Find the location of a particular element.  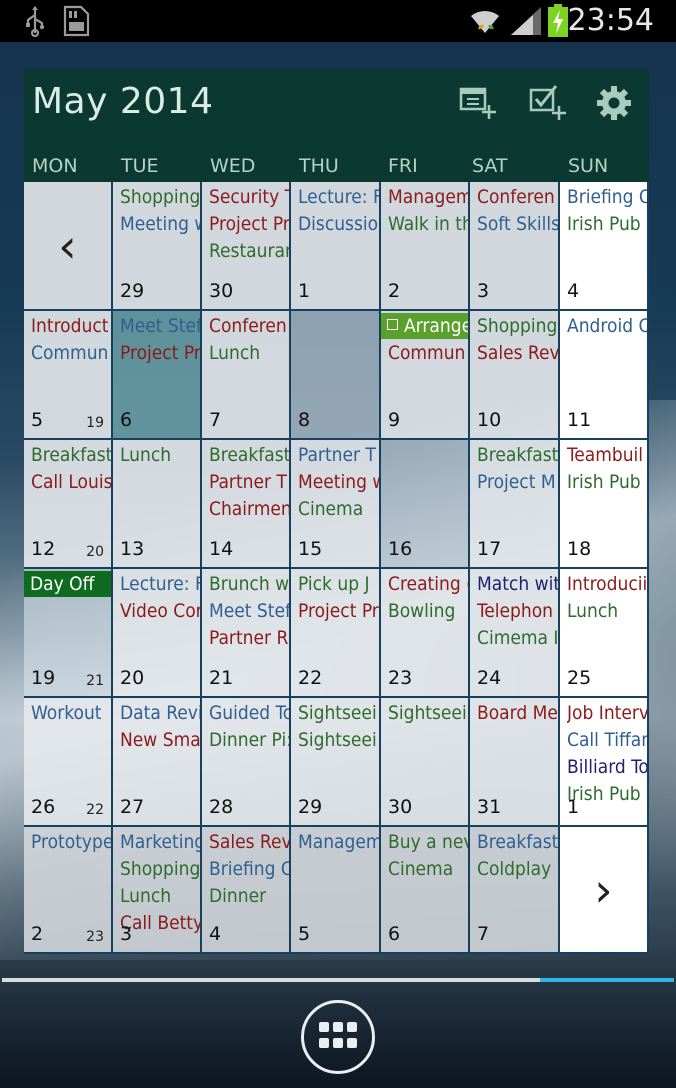

event-label: Sales Rev is located at coordinates (249, 842).